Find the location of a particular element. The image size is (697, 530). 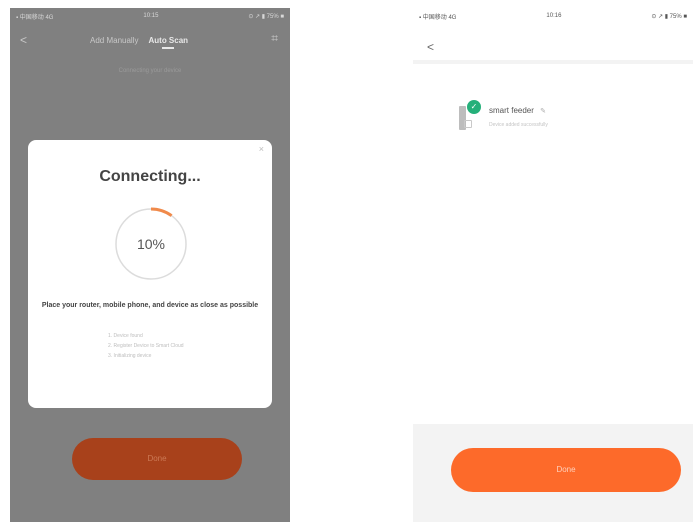

device-name-row: smart feeder ✎ is located at coordinates (517, 110).